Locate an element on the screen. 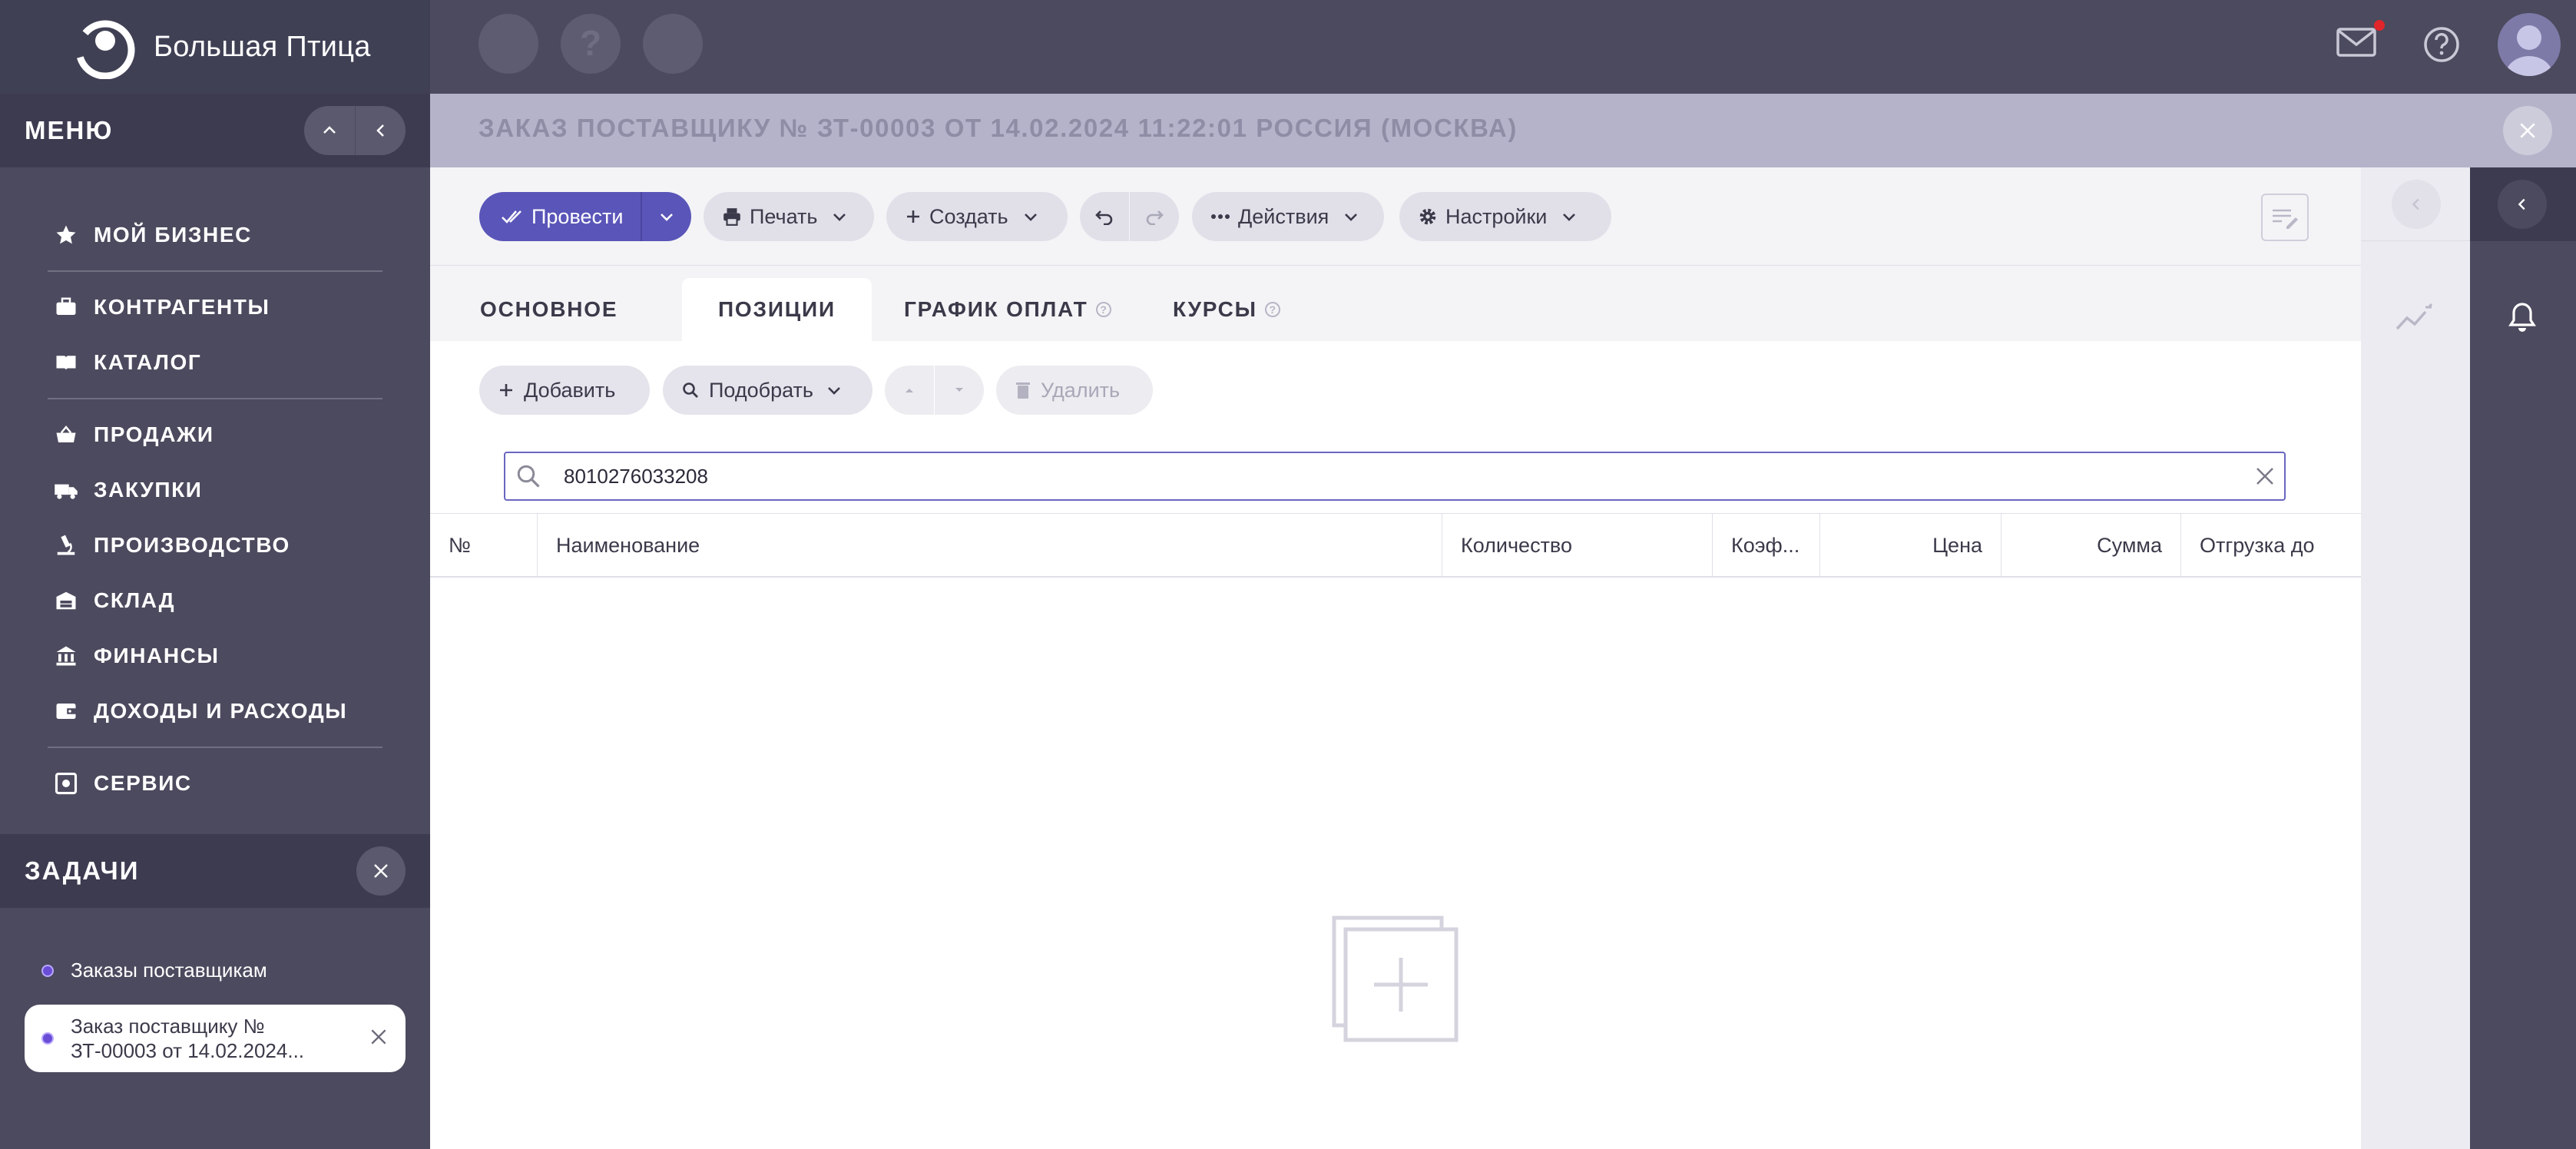 This screenshot has width=2576, height=1149. tab-positions: ПОЗИЦИИ is located at coordinates (777, 309).